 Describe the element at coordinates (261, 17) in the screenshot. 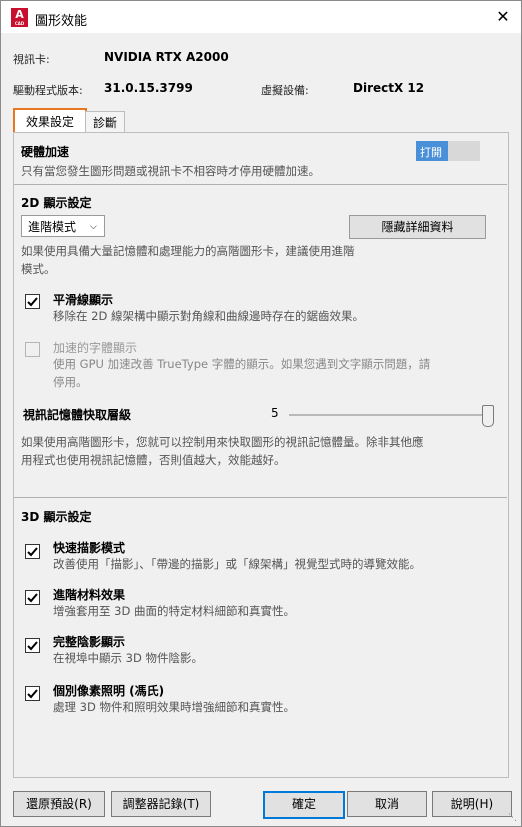

I see `title-bar: A CAD 圖形效能 ✕` at that location.